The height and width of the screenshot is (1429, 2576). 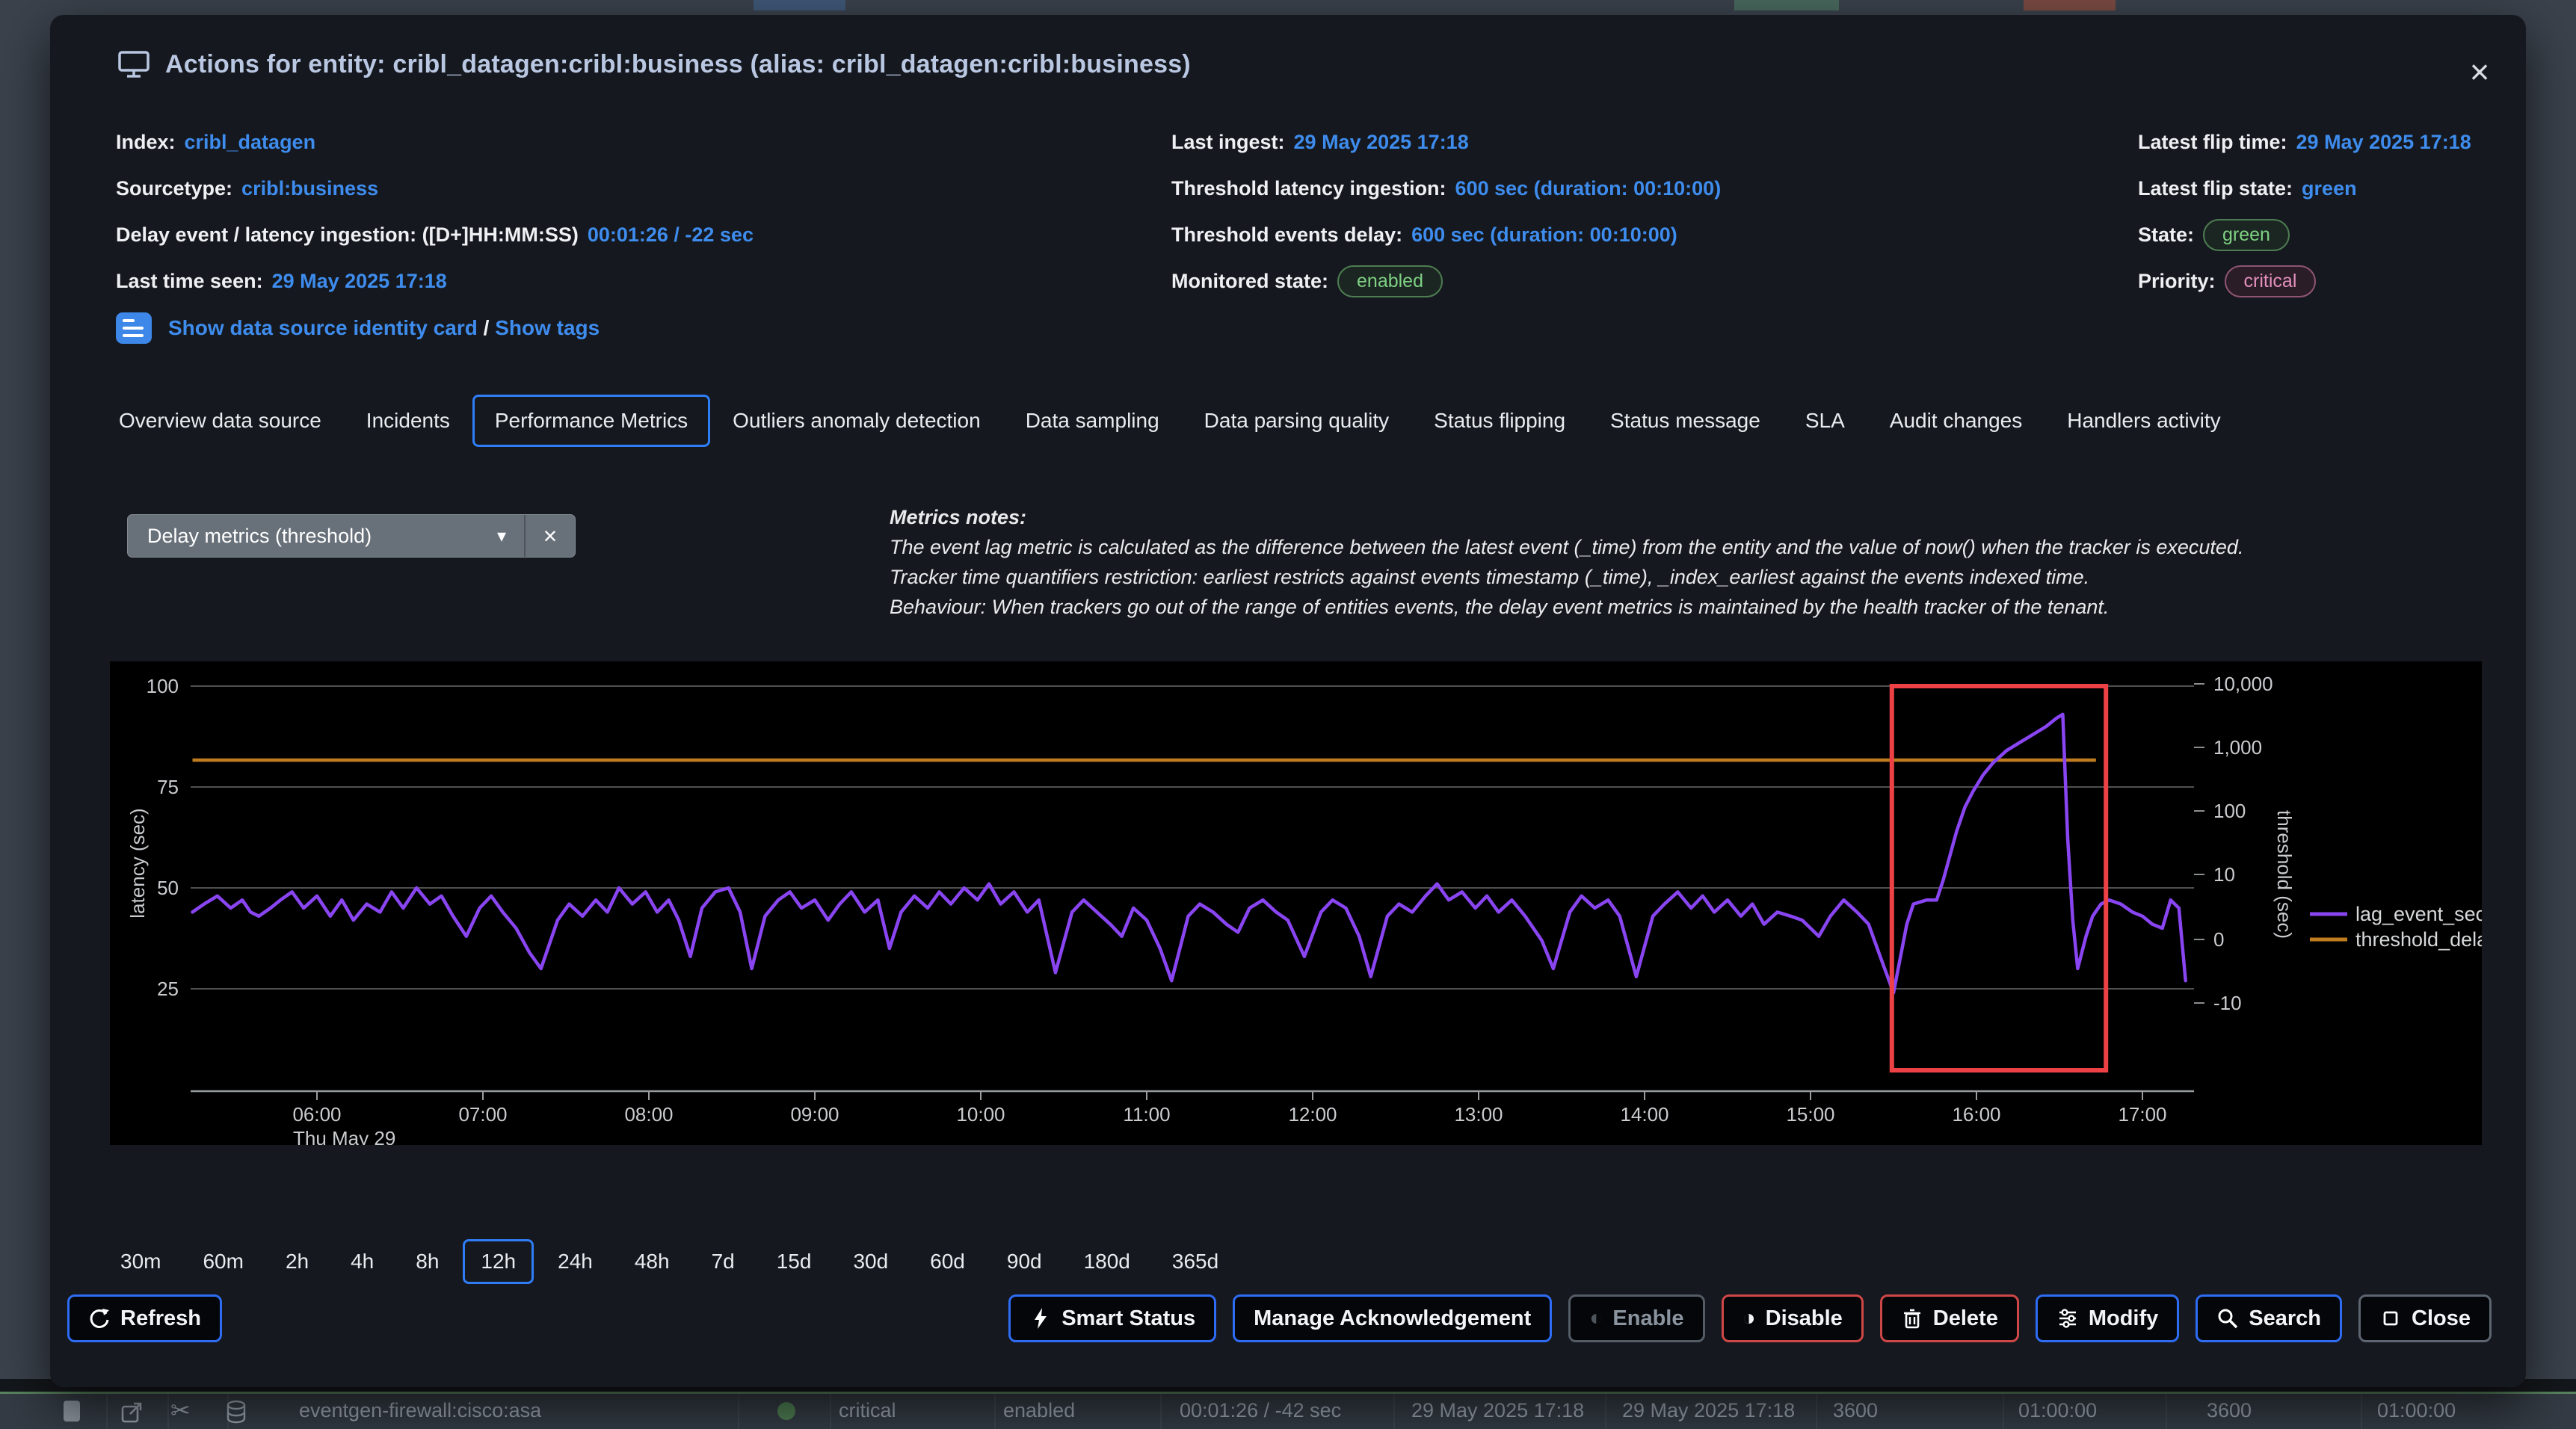 What do you see at coordinates (309, 188) in the screenshot?
I see `info-value-link: cribl:business` at bounding box center [309, 188].